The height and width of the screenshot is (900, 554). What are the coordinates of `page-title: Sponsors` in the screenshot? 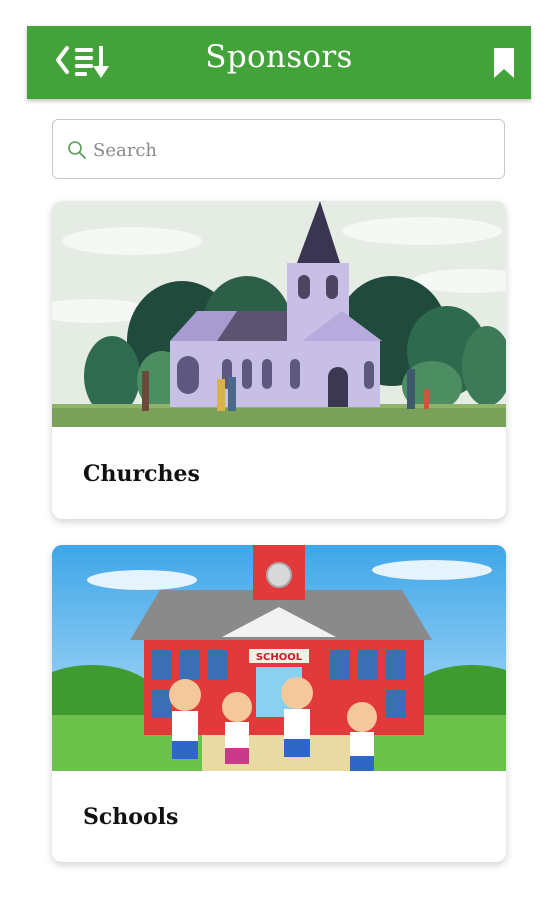 It's located at (279, 57).